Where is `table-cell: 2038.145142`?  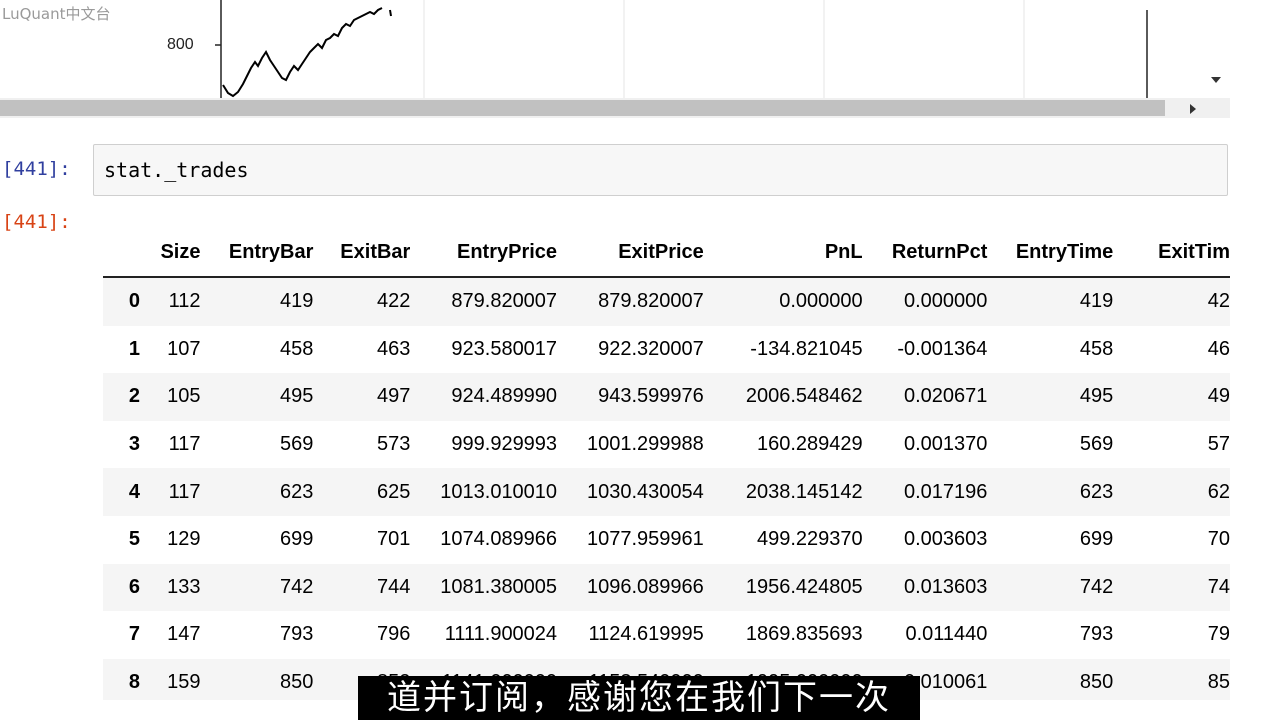 table-cell: 2038.145142 is located at coordinates (804, 491).